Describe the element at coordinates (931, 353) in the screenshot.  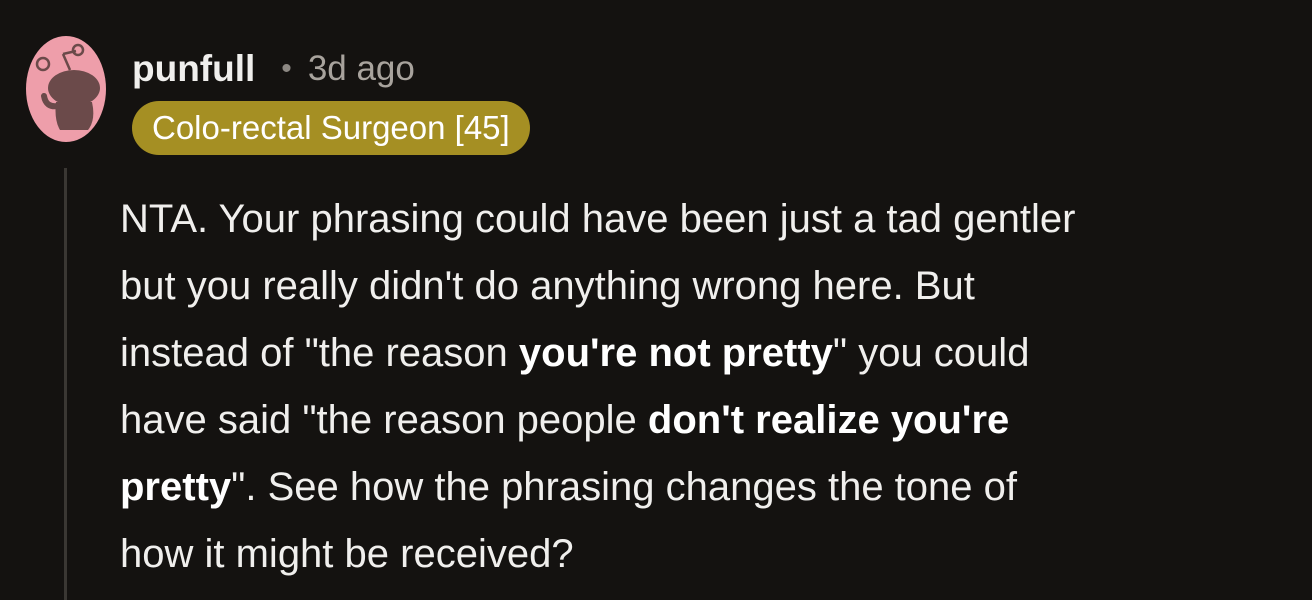
I see `body-text: " you could` at that location.